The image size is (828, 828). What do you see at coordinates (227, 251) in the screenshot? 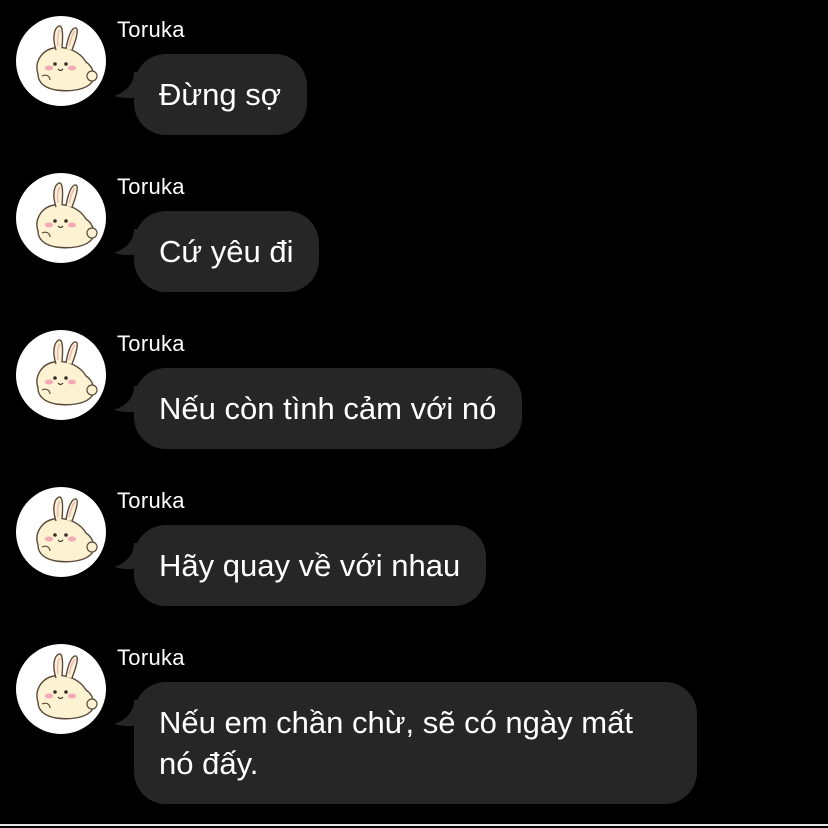
I see `message-bubble: Cứ yêu đi` at bounding box center [227, 251].